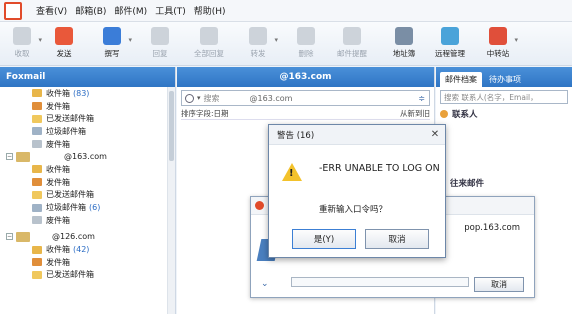  I want to click on reply-label: 回复, so click(160, 53).